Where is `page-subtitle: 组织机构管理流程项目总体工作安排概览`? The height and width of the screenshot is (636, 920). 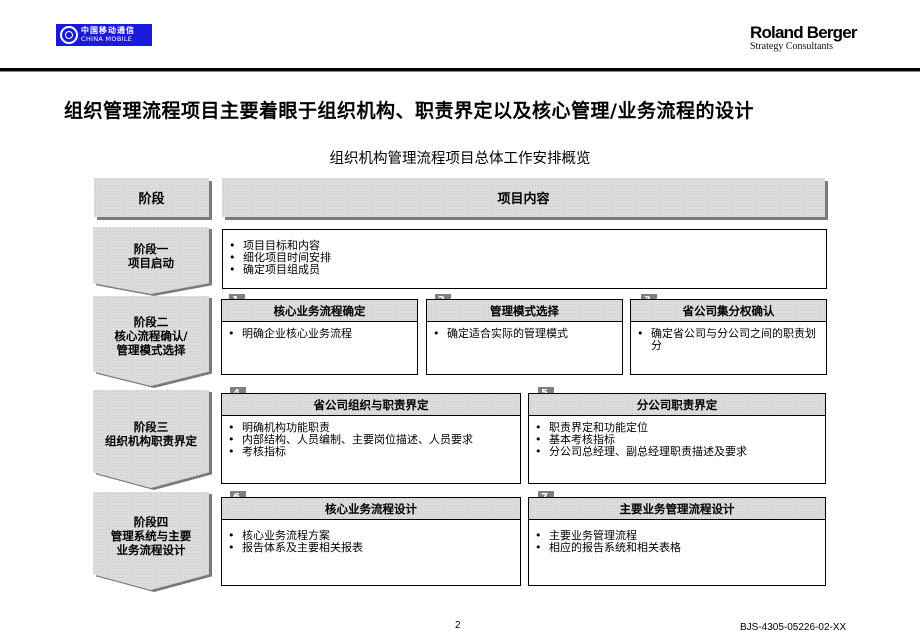
page-subtitle: 组织机构管理流程项目总体工作安排概览 is located at coordinates (460, 159).